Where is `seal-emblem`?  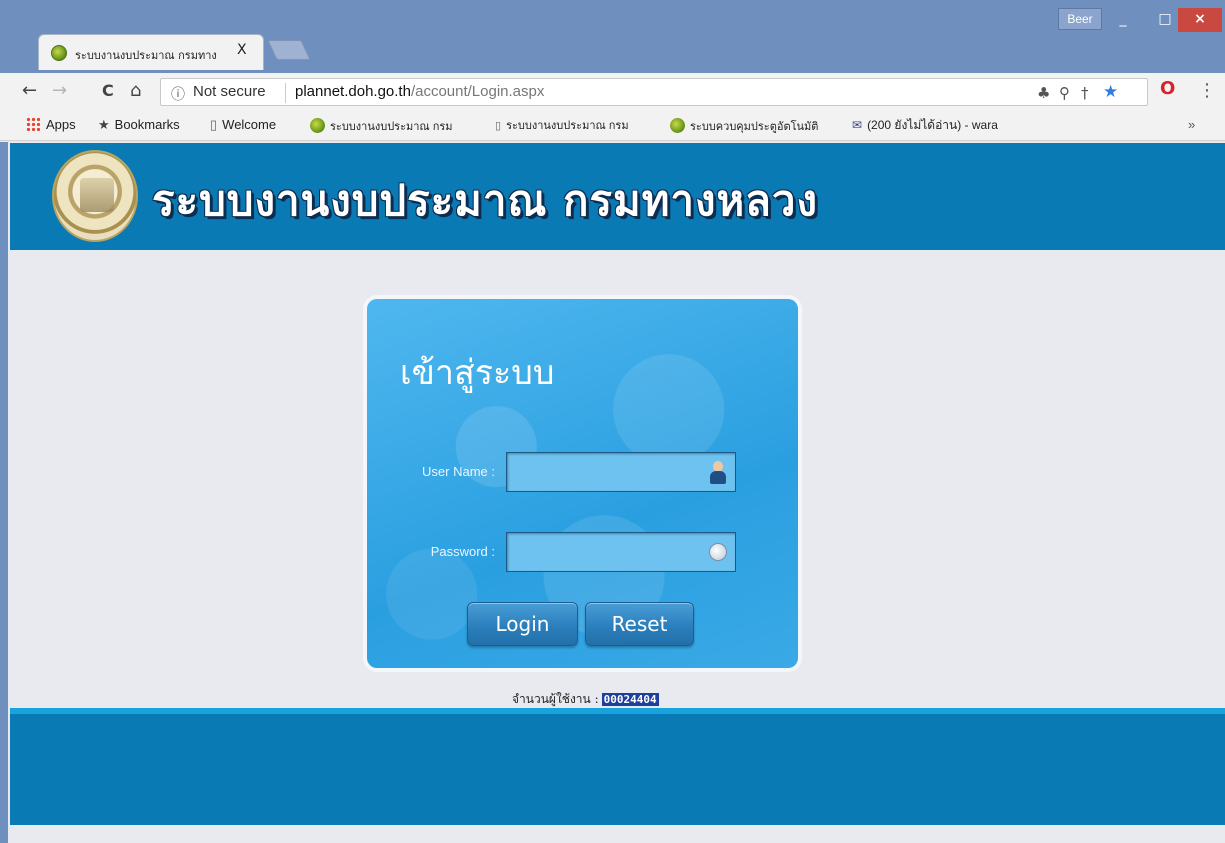
seal-emblem is located at coordinates (97, 195).